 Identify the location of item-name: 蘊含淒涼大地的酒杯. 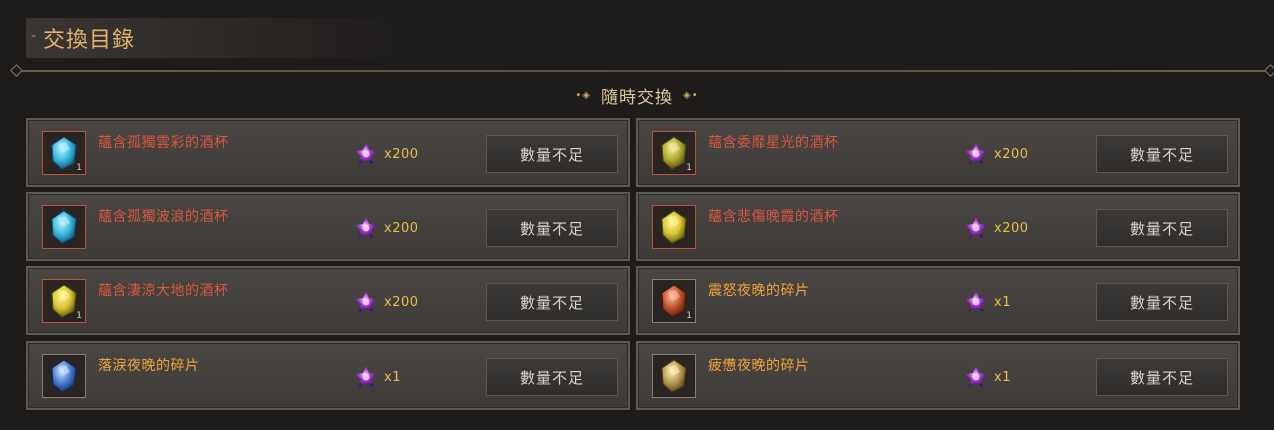
(163, 291).